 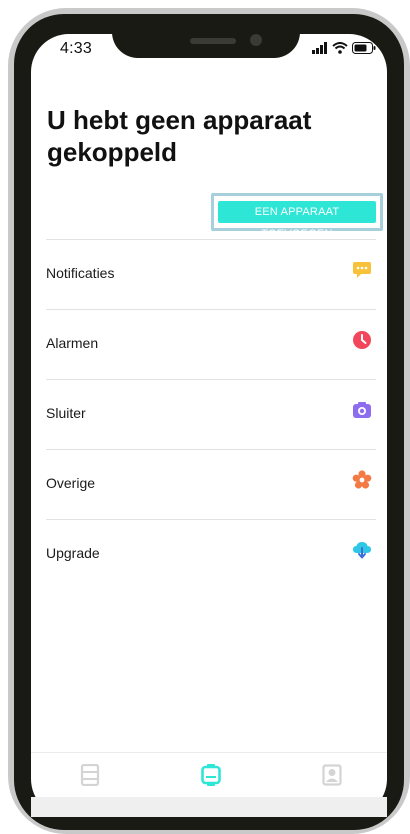 What do you see at coordinates (211, 414) in the screenshot?
I see `menu-item-shutter: Sluiter` at bounding box center [211, 414].